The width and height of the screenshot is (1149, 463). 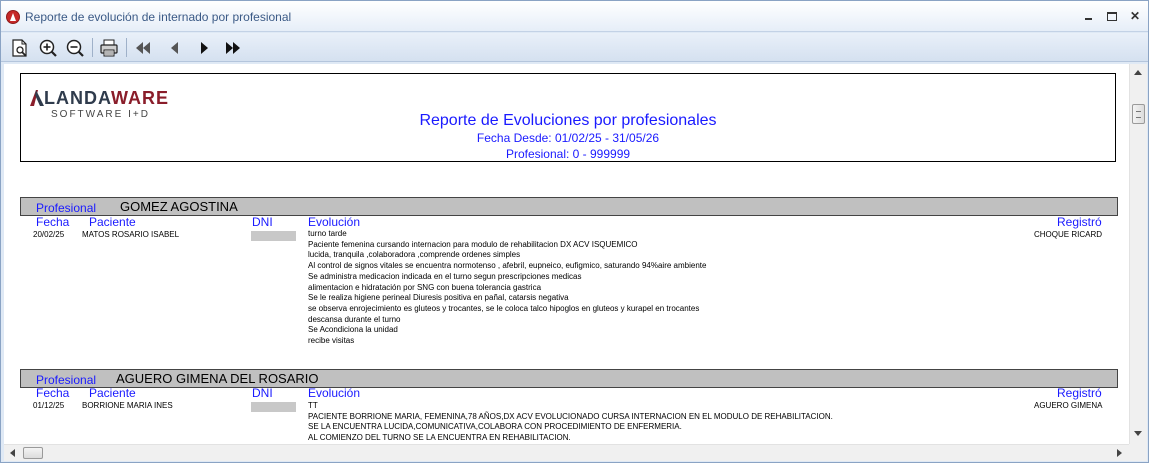 What do you see at coordinates (1138, 114) in the screenshot?
I see `vertical-scroll-thumb` at bounding box center [1138, 114].